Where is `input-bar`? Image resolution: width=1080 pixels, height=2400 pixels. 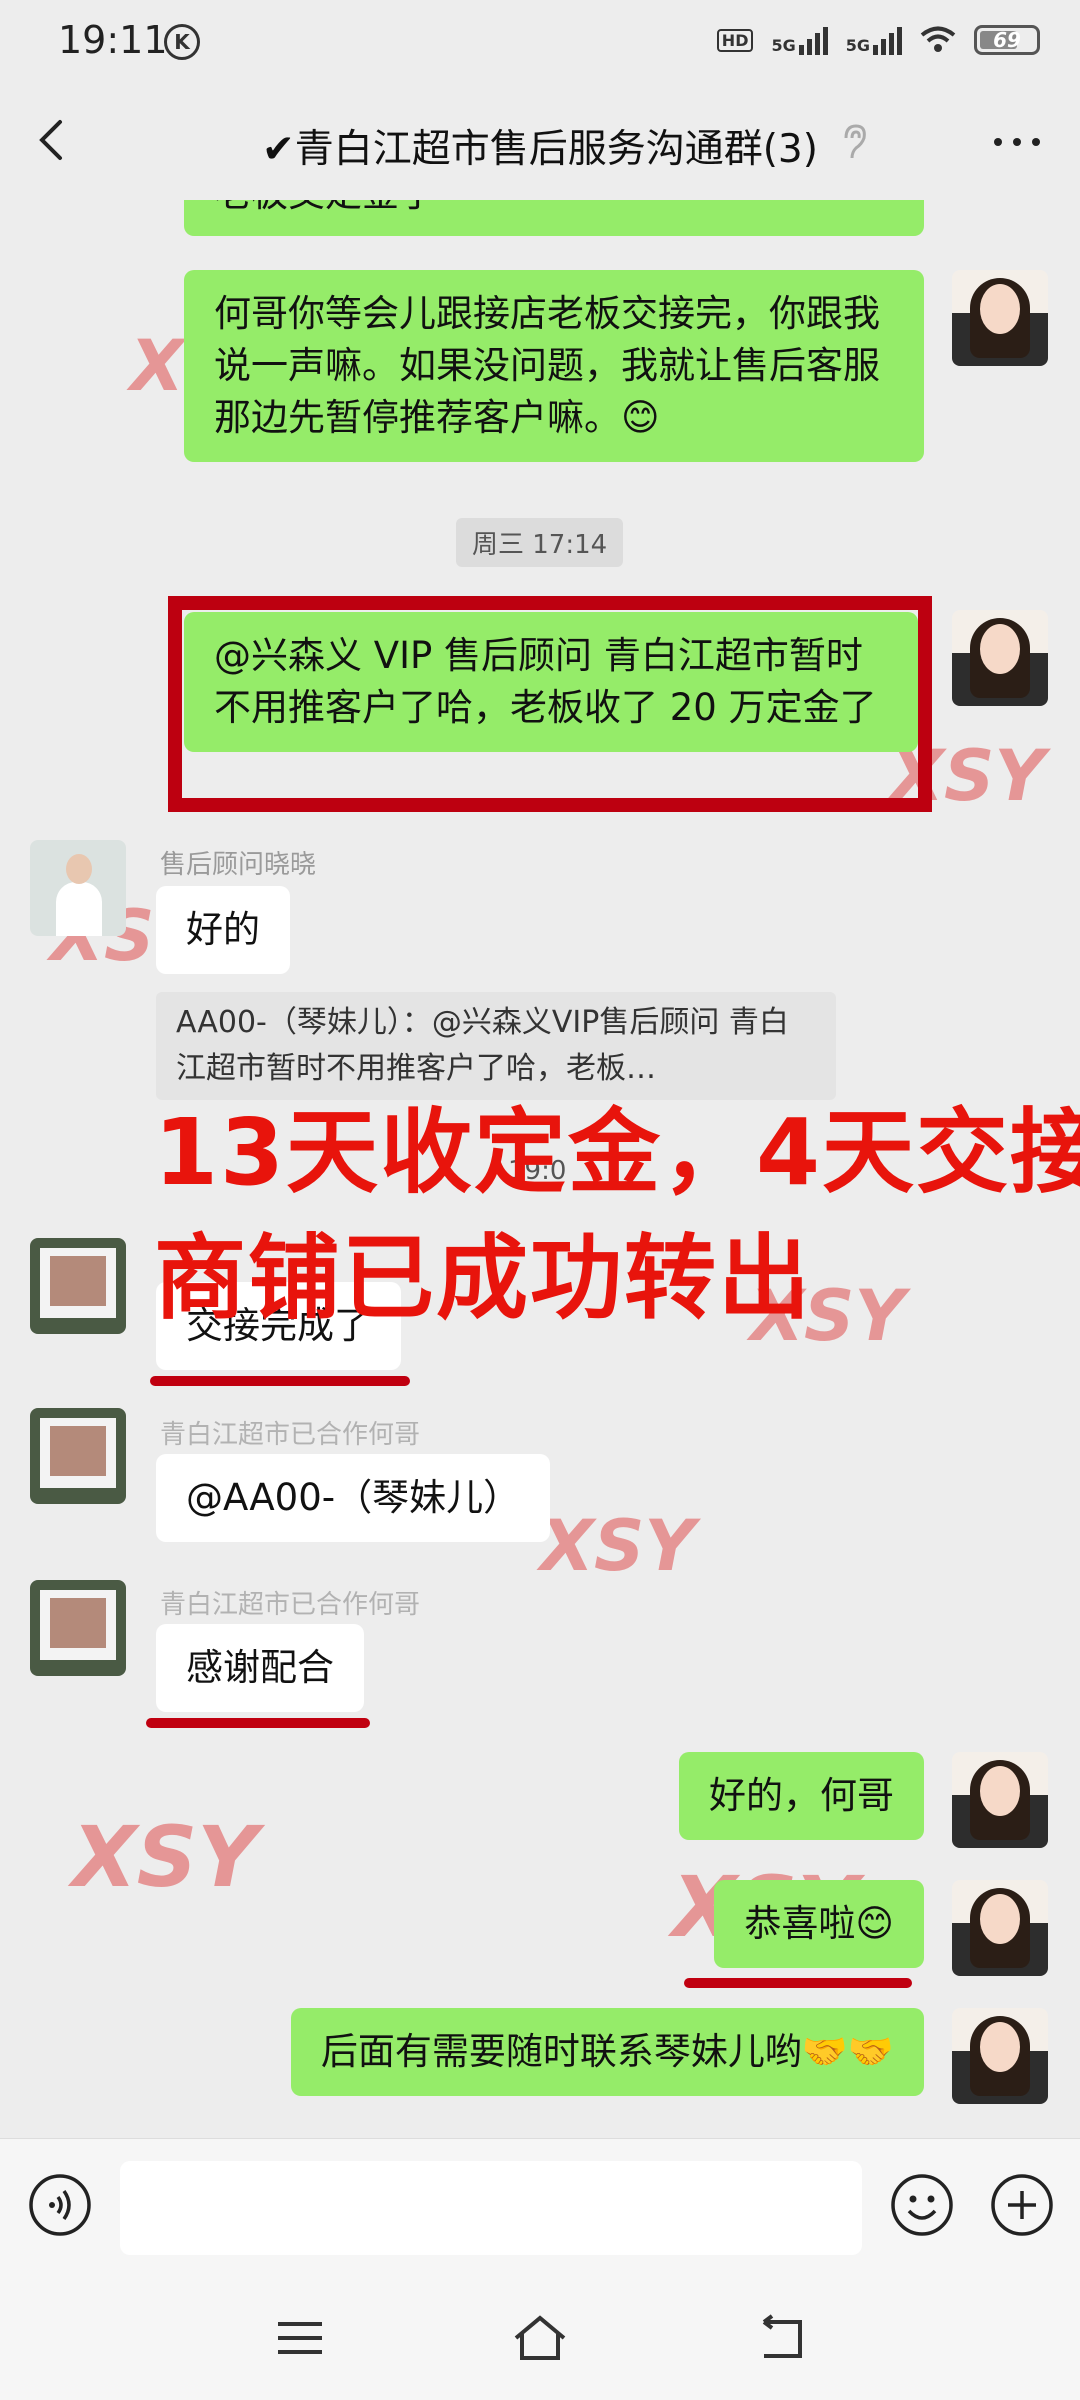
input-bar is located at coordinates (540, 2208).